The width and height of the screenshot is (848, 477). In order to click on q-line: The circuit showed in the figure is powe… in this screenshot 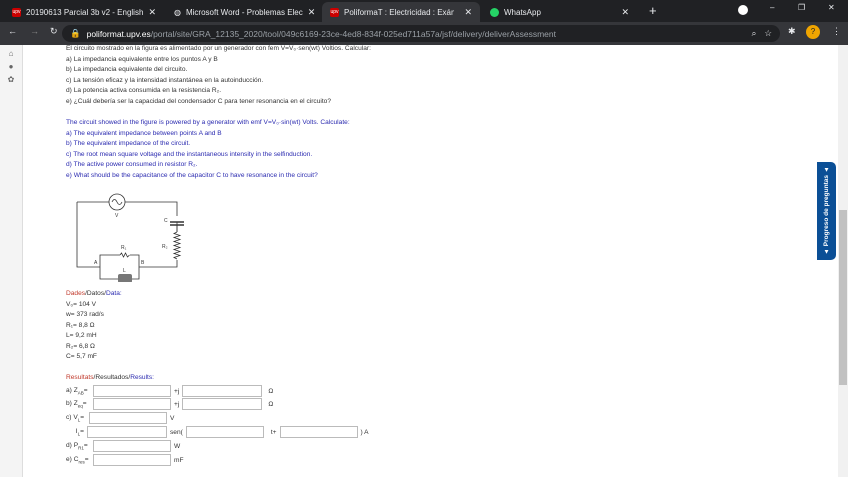, I will do `click(208, 122)`.